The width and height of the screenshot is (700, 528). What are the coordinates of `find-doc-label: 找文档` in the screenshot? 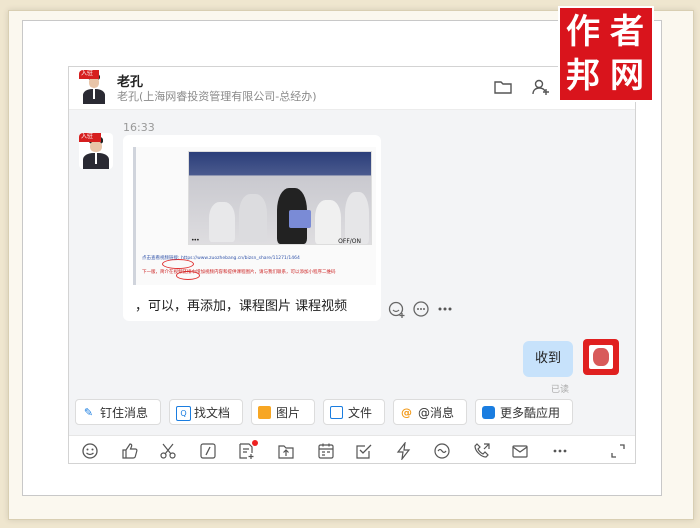 It's located at (212, 413).